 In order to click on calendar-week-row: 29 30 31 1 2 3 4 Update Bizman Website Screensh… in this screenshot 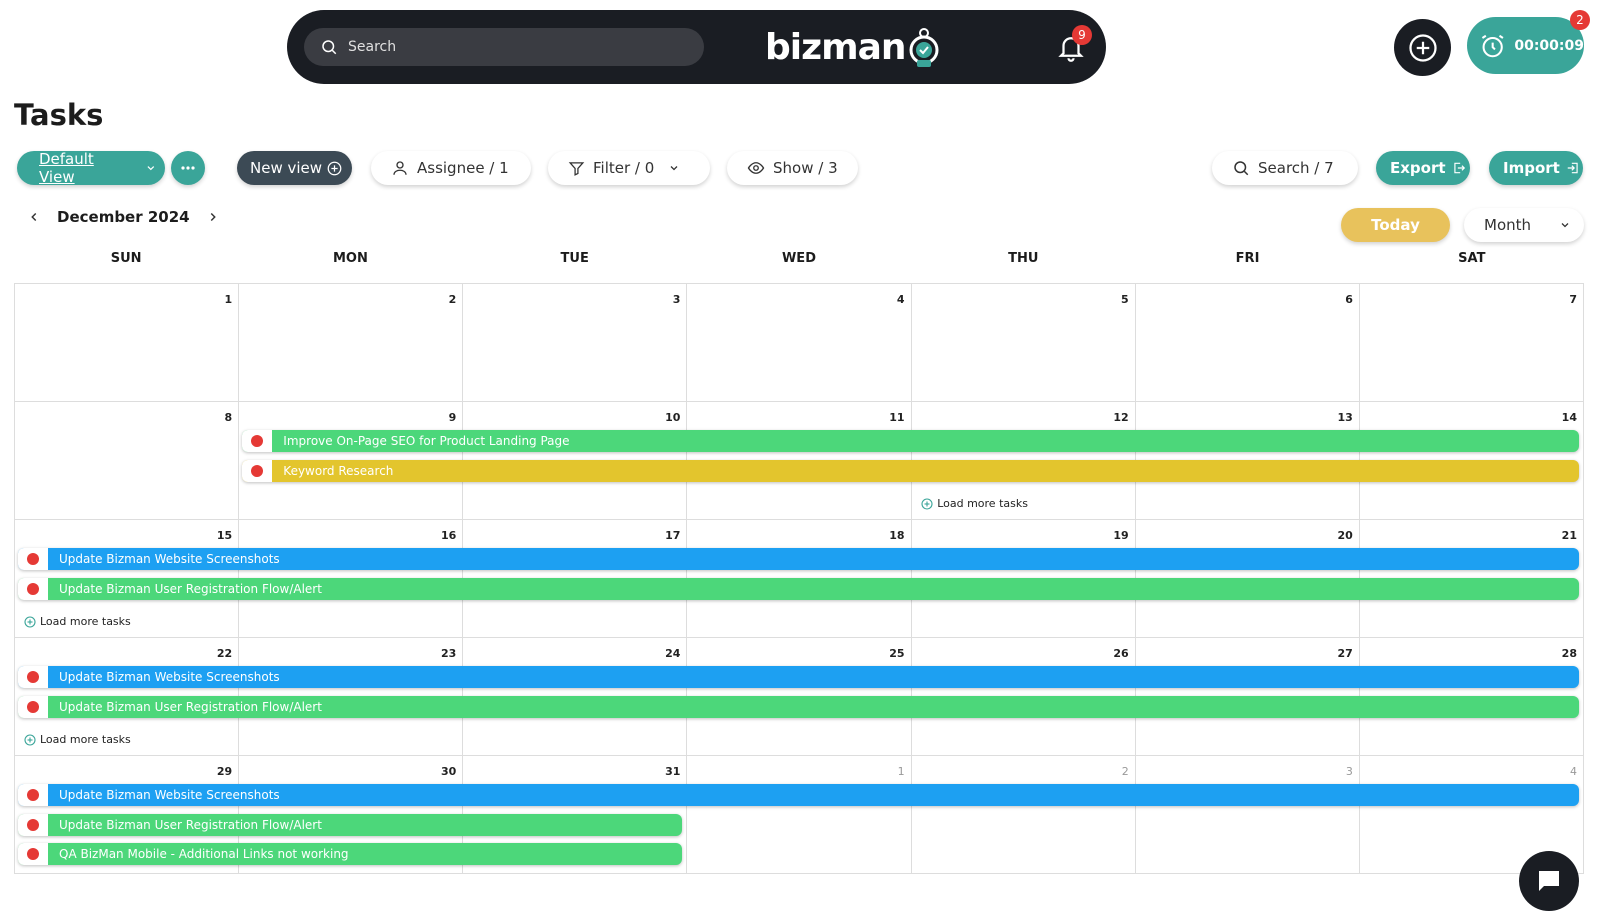, I will do `click(799, 815)`.